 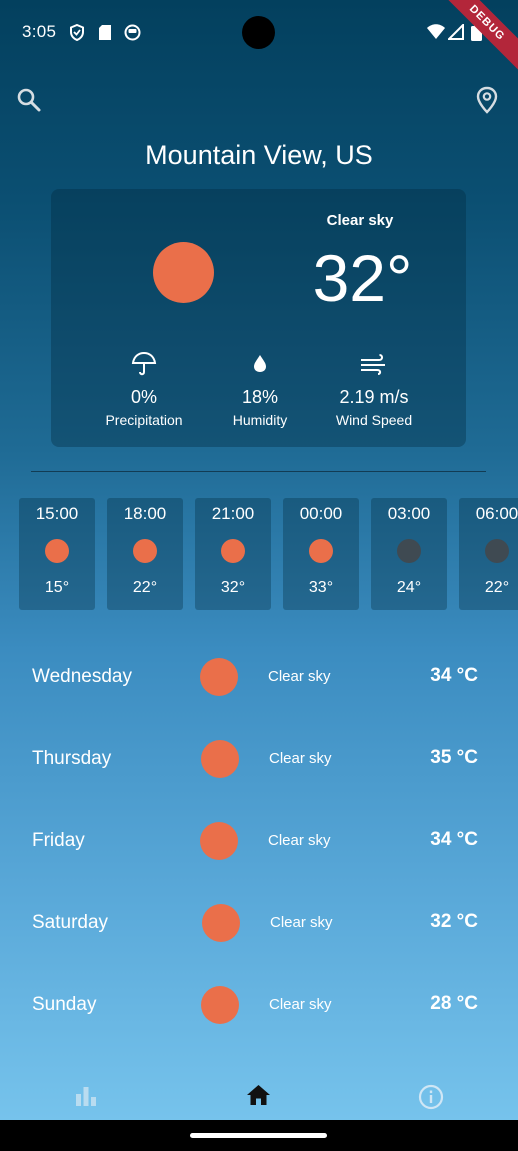 I want to click on bottom-navigation, so click(x=259, y=1096).